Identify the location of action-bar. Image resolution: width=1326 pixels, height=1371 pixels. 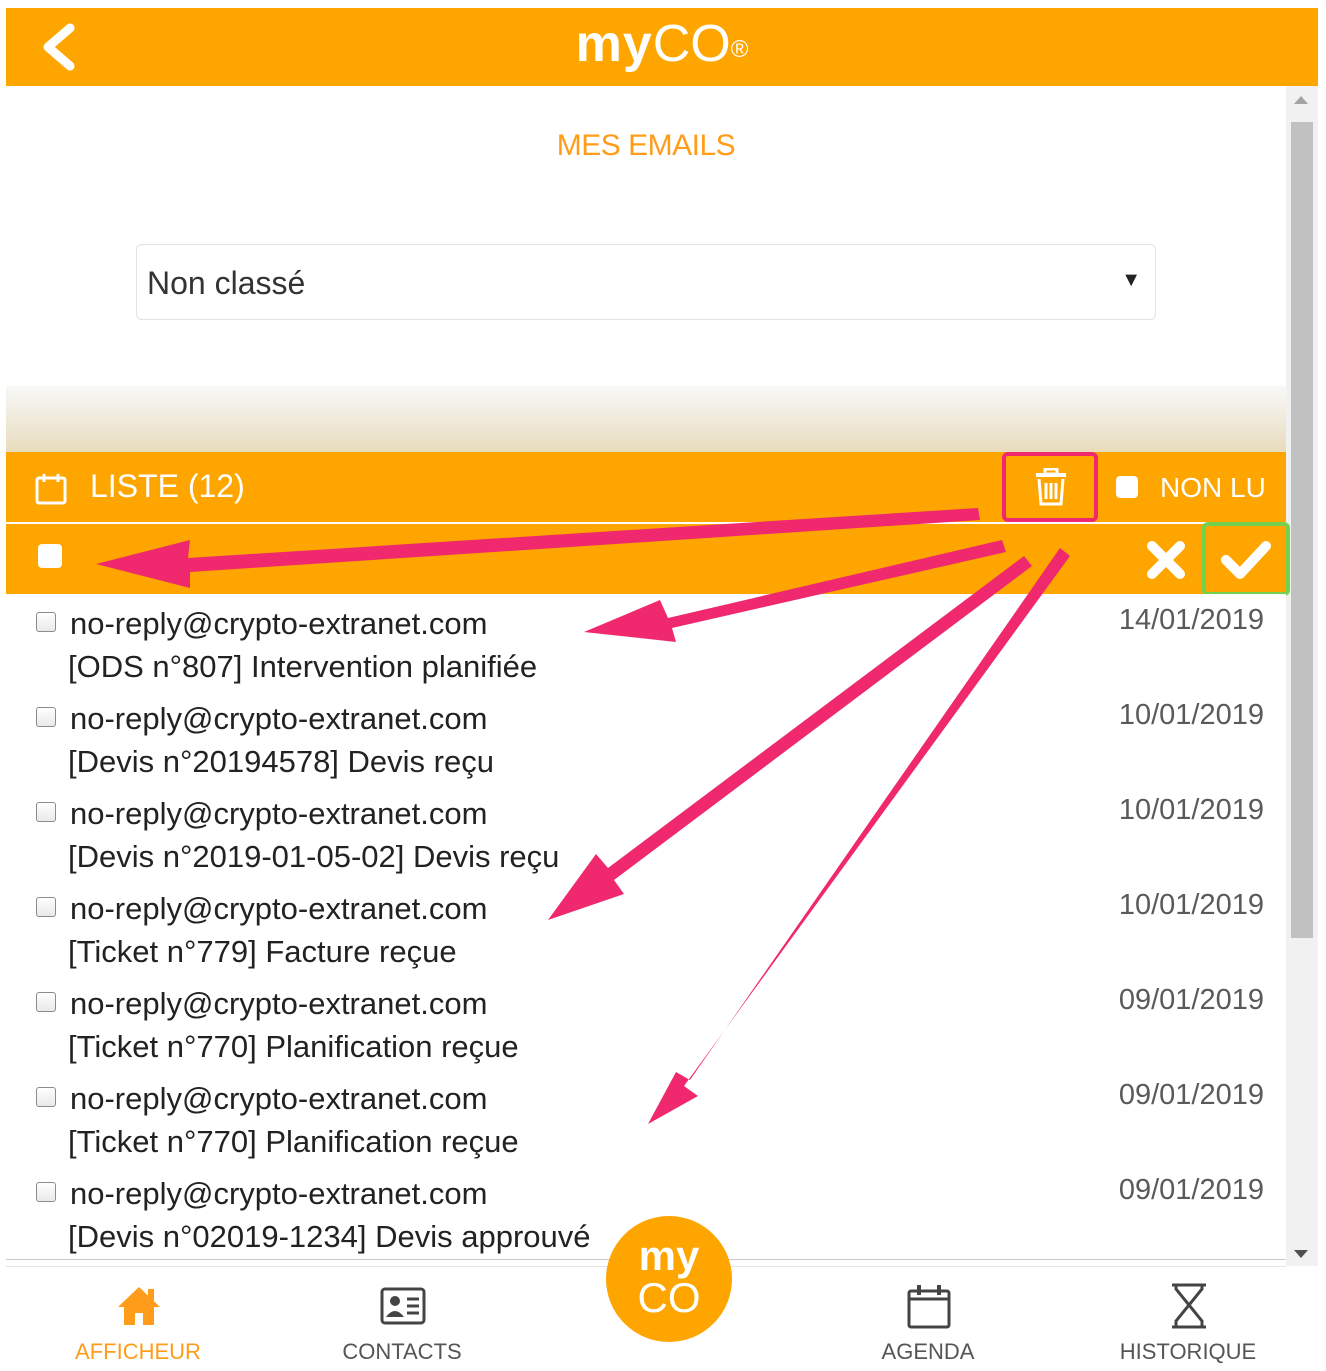
(648, 559).